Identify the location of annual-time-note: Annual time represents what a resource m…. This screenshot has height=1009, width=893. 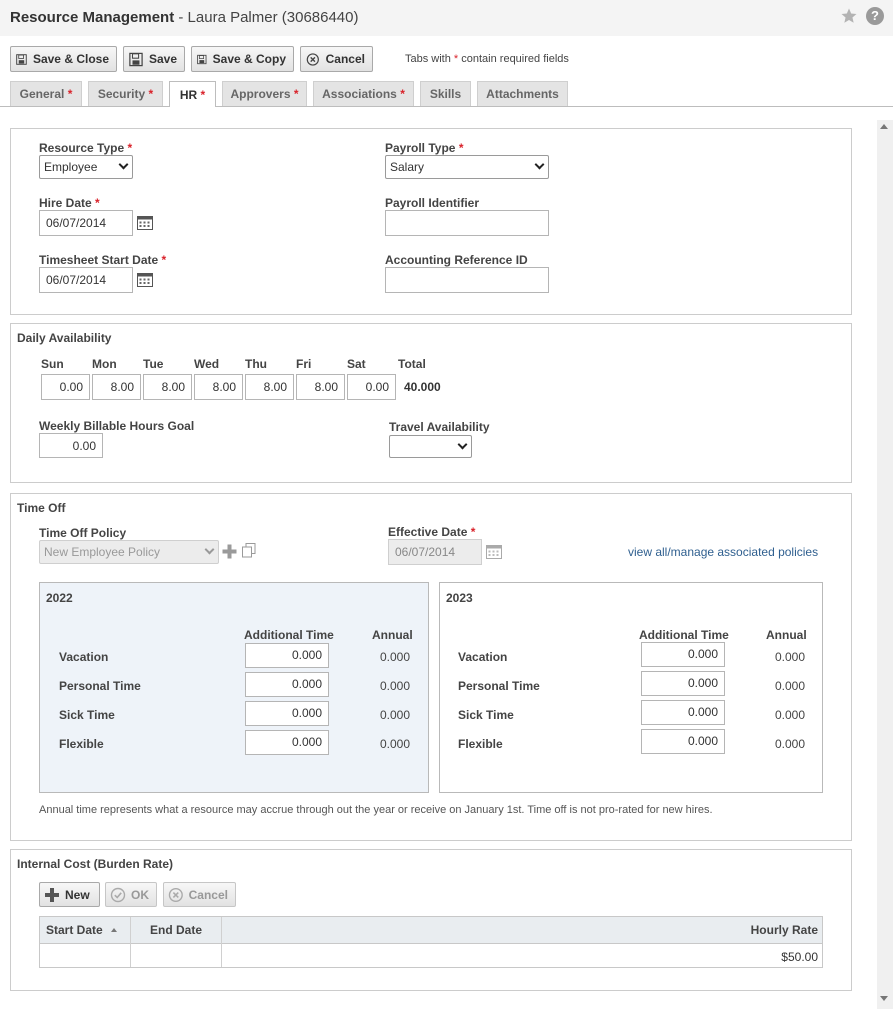
(376, 810).